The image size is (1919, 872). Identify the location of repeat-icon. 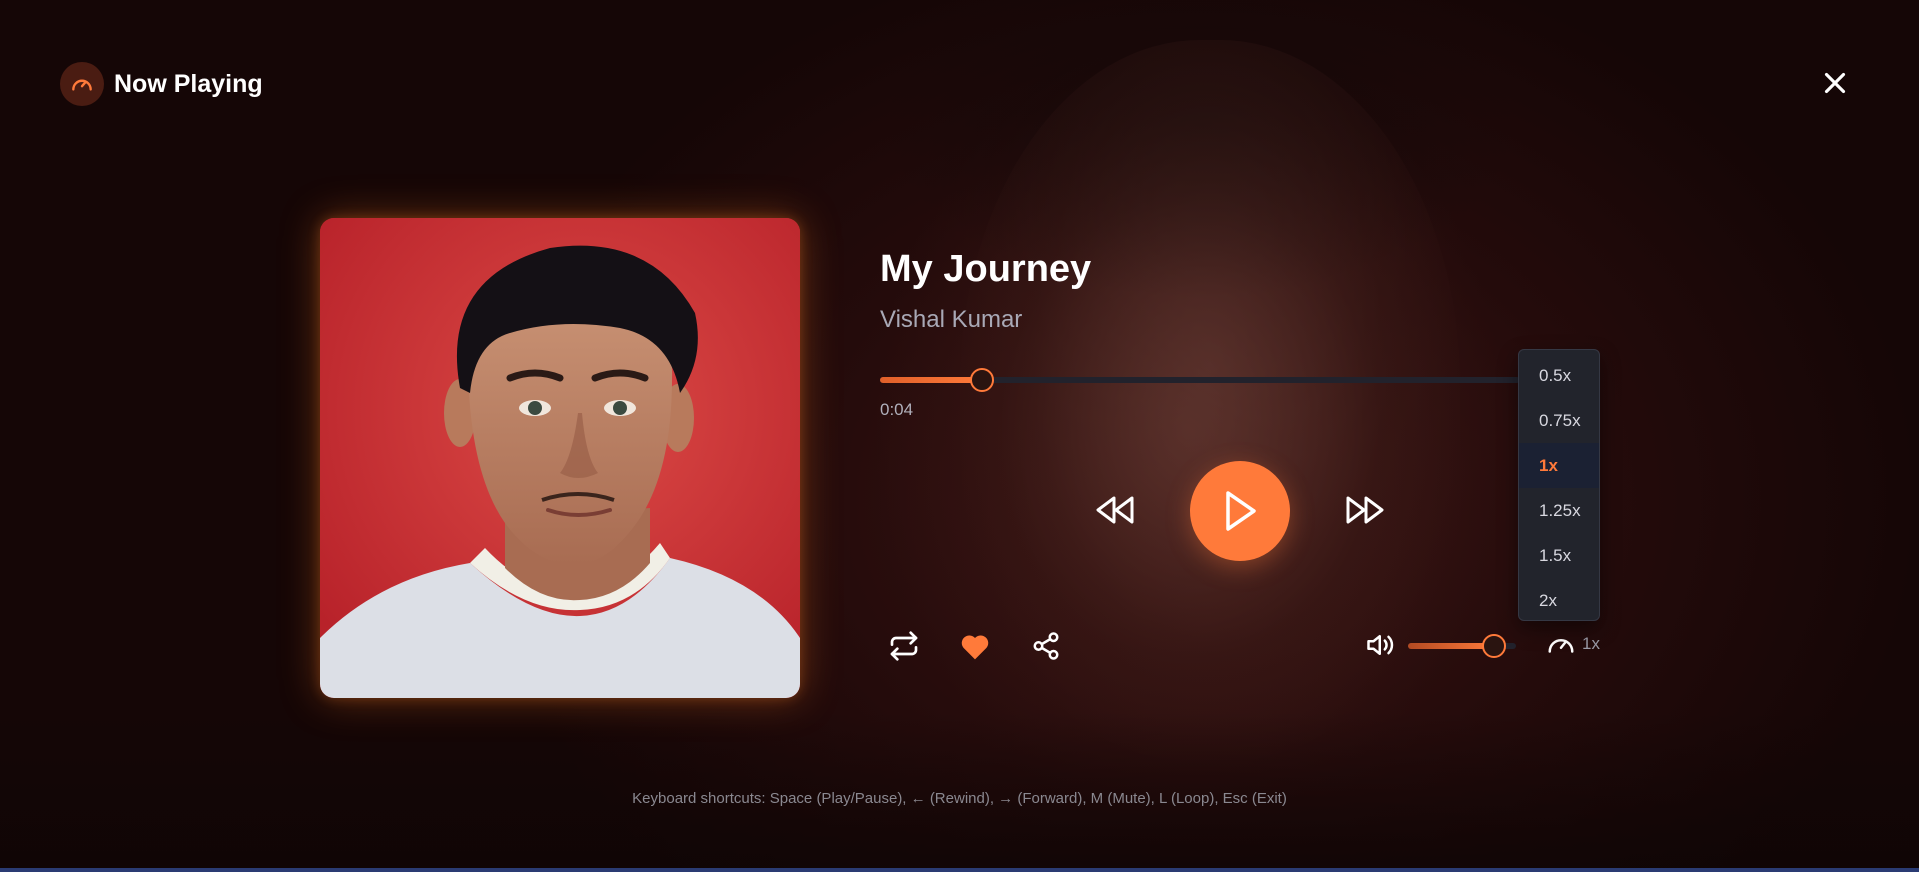
(904, 646).